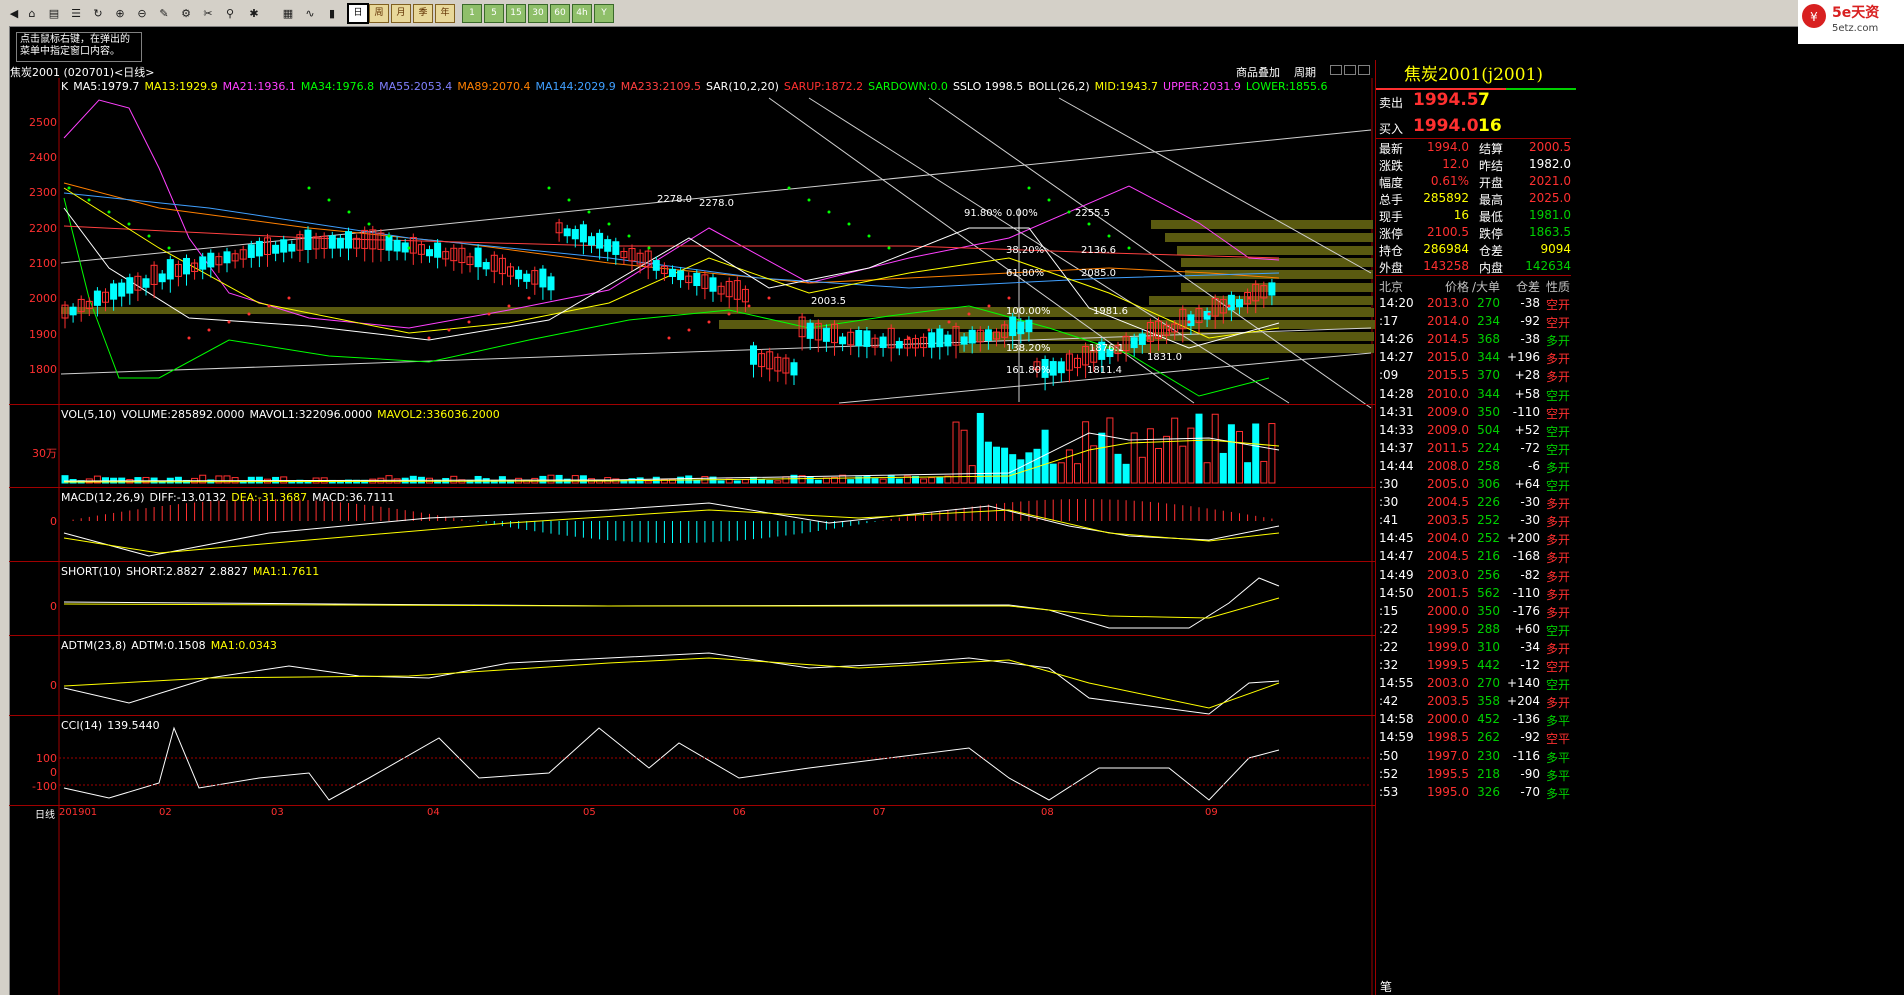 The height and width of the screenshot is (995, 1904). Describe the element at coordinates (120, 13) in the screenshot. I see `zoom-in-icon: ⊕` at that location.